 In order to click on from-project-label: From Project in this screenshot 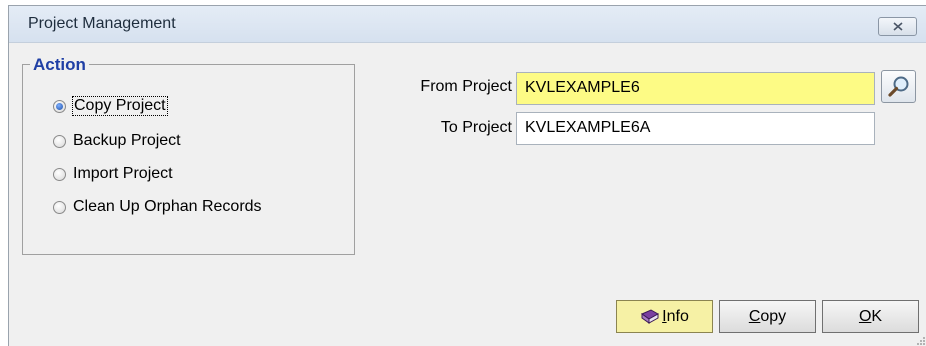, I will do `click(466, 86)`.